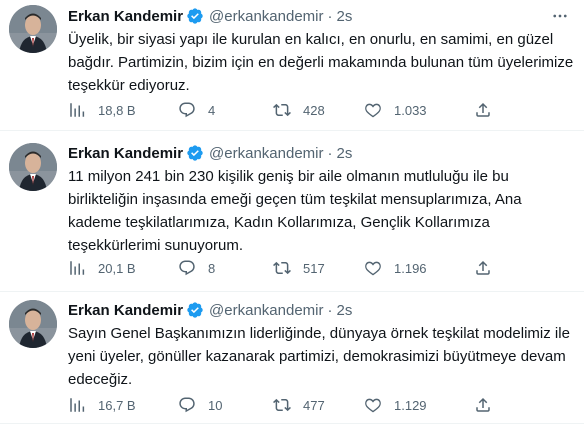 This screenshot has width=584, height=424. What do you see at coordinates (196, 268) in the screenshot?
I see `reply-button: 8` at bounding box center [196, 268].